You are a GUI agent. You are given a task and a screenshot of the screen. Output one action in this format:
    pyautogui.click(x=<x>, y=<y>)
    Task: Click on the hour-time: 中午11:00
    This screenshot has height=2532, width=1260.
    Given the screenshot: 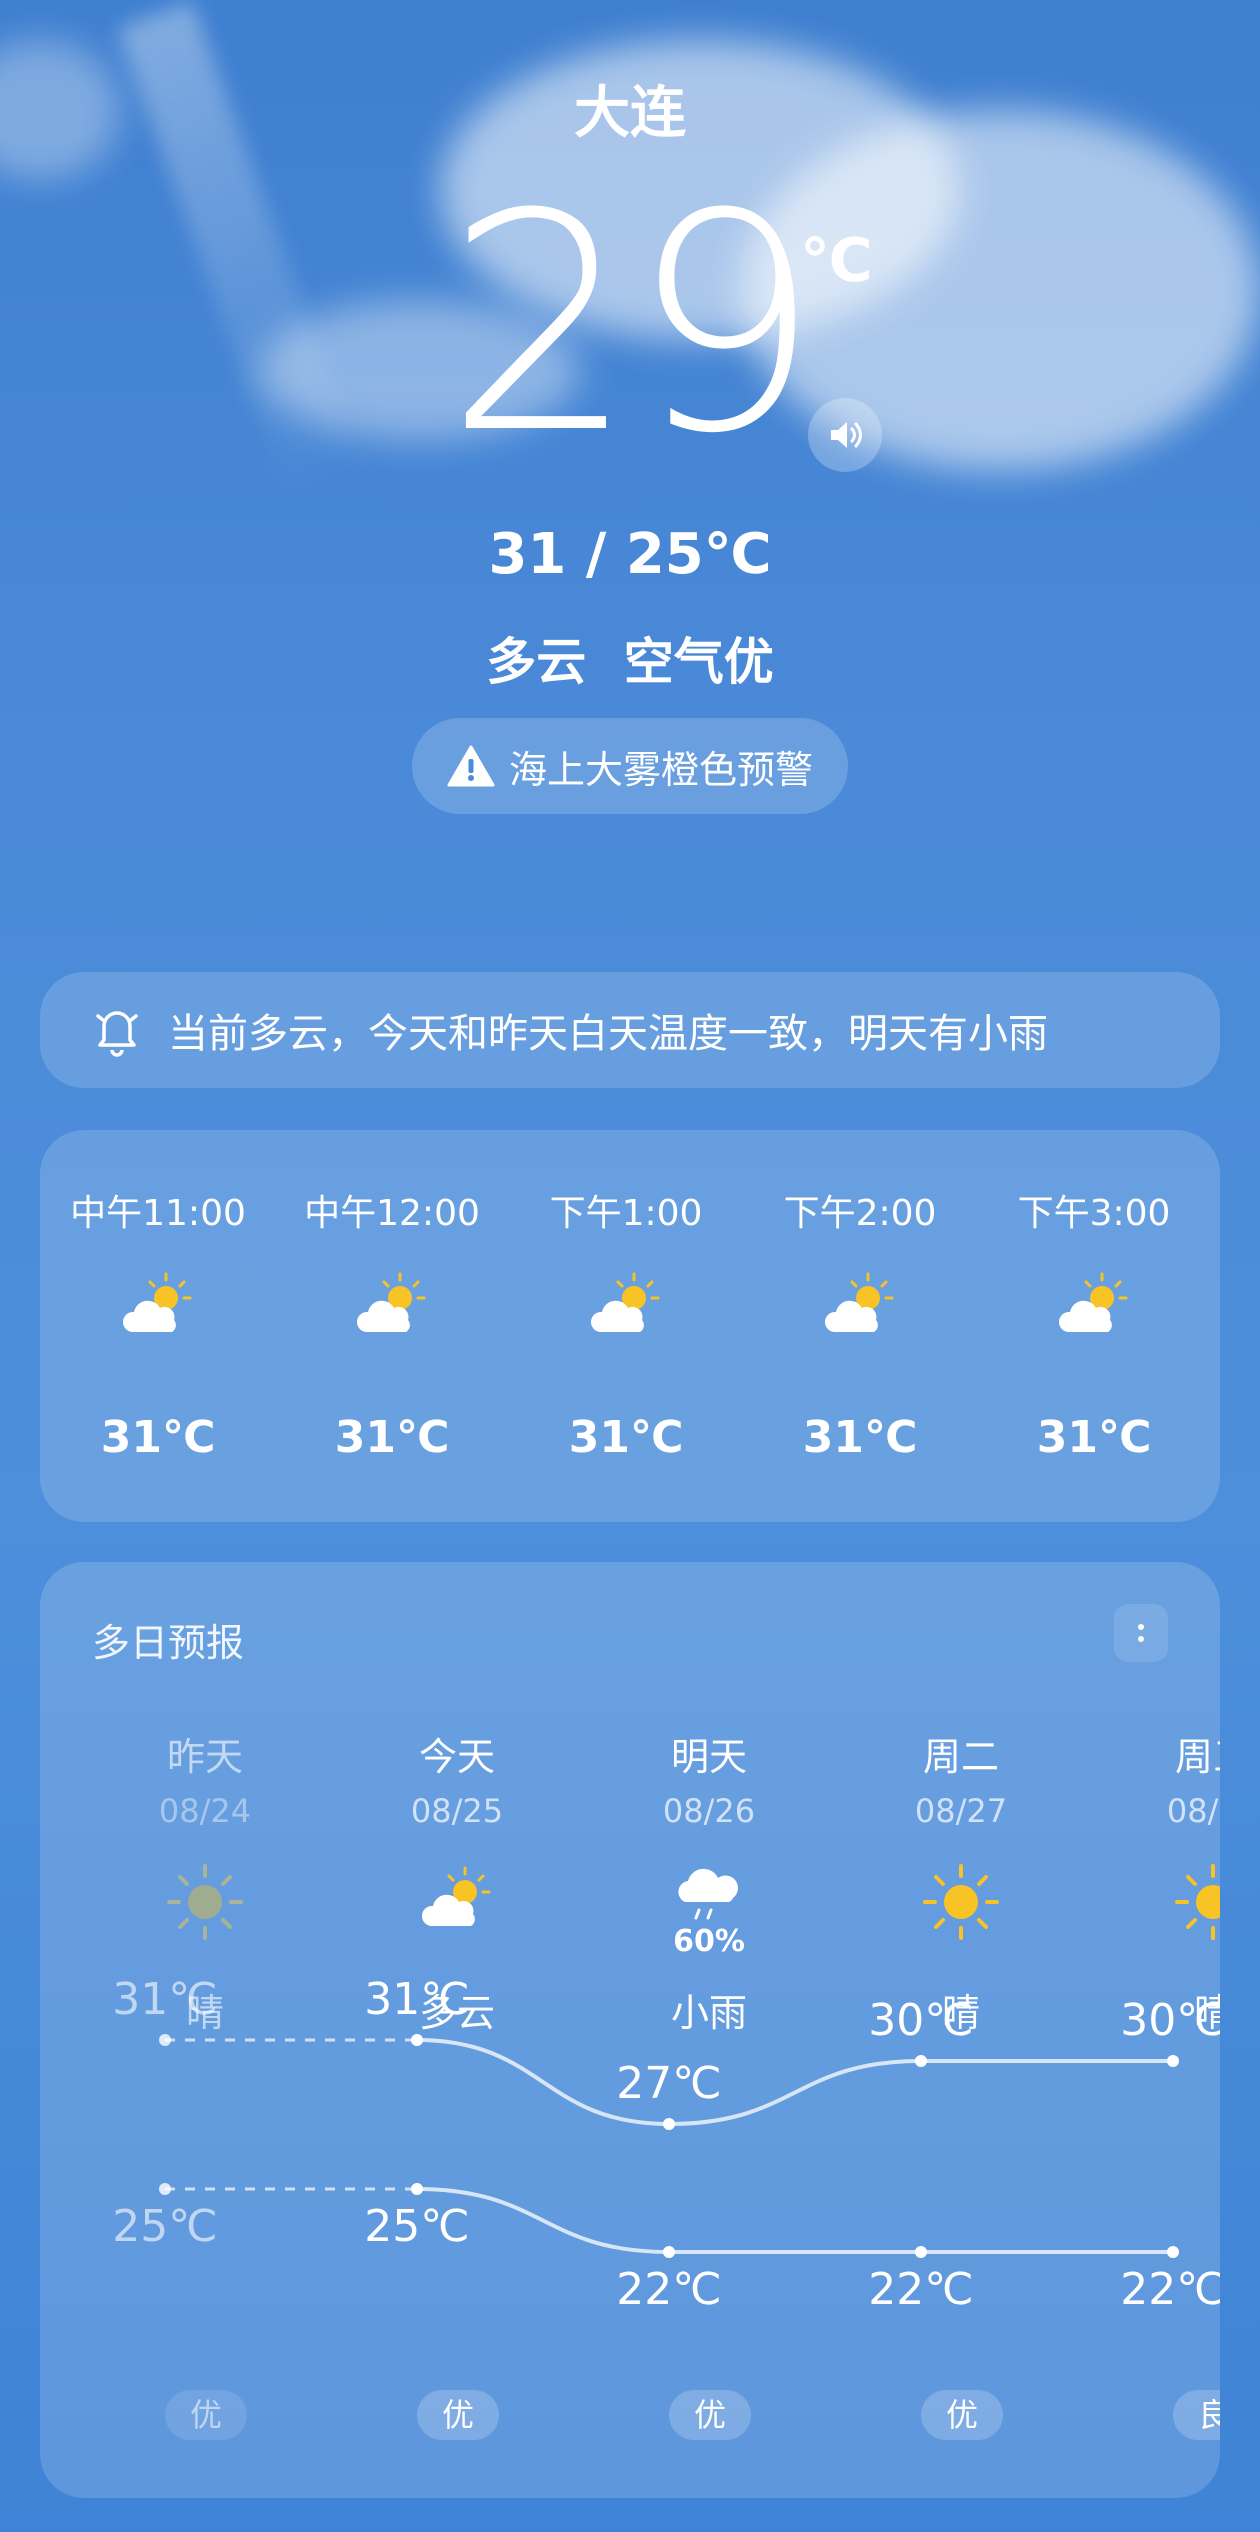 What is the action you would take?
    pyautogui.click(x=158, y=1213)
    